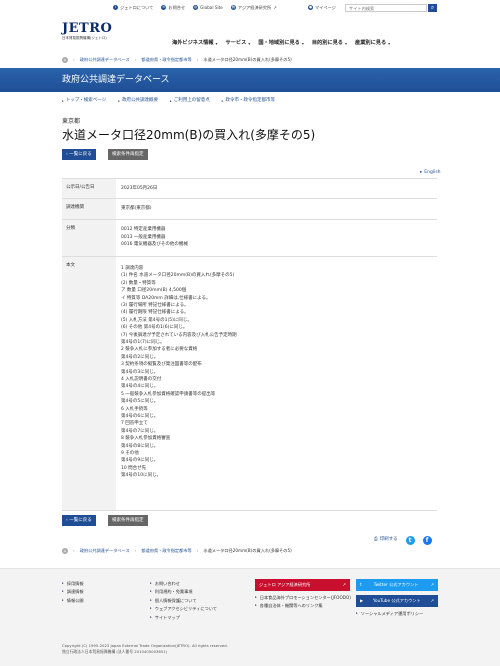 Image resolution: width=500 pixels, height=666 pixels. Describe the element at coordinates (386, 8) in the screenshot. I see `site-search-input` at that location.